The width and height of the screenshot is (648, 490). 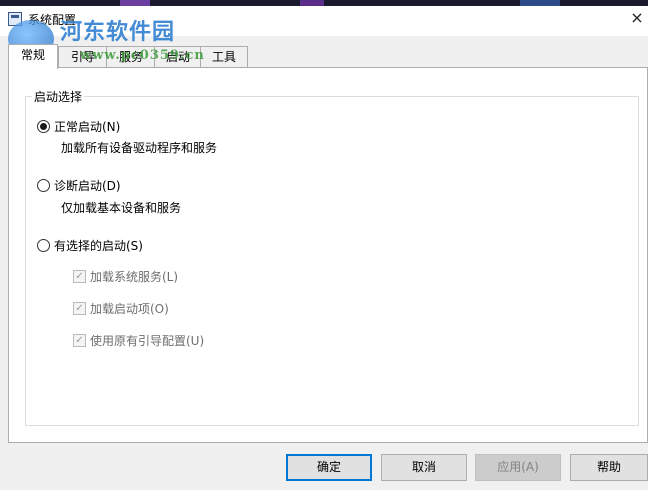 I want to click on ok-button: 确定, so click(x=329, y=467).